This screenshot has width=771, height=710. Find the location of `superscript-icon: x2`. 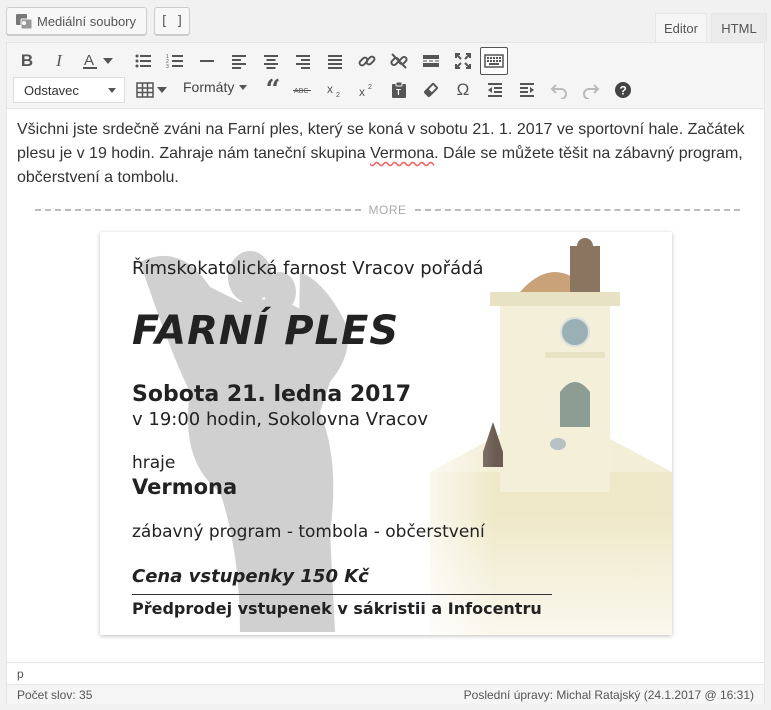

superscript-icon: x2 is located at coordinates (367, 90).